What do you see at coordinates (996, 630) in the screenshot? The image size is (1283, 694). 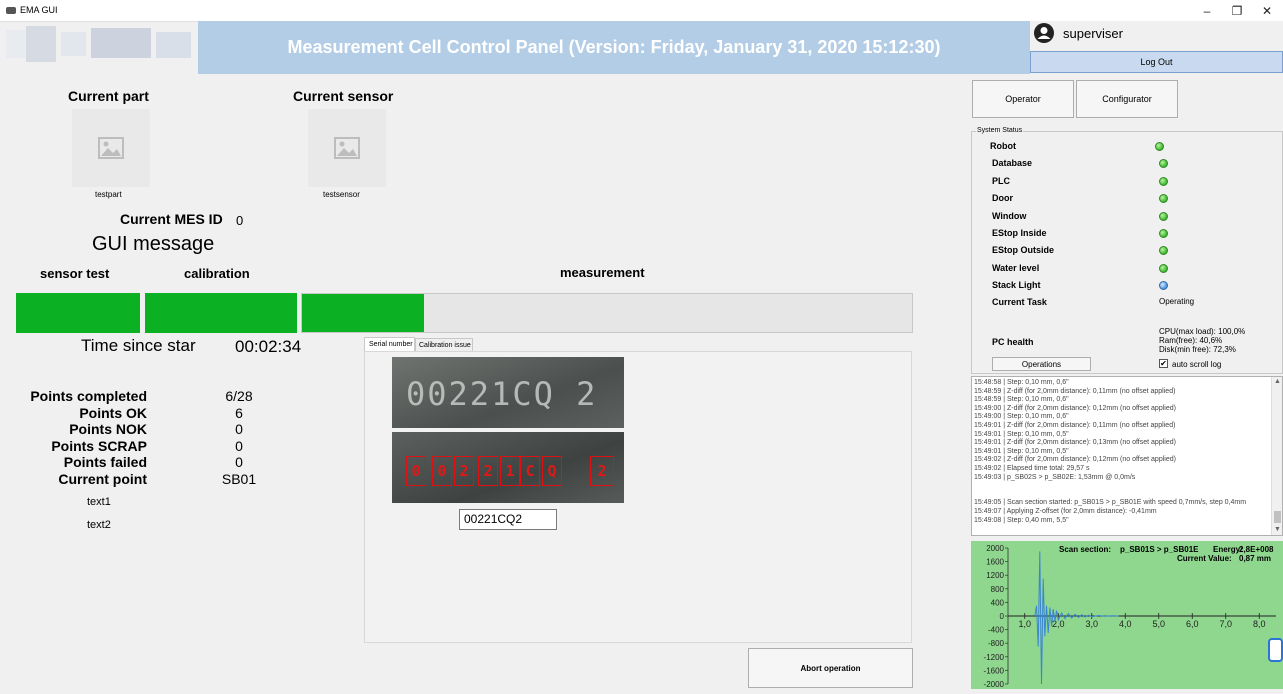 I see `y-tick-label: -400` at bounding box center [996, 630].